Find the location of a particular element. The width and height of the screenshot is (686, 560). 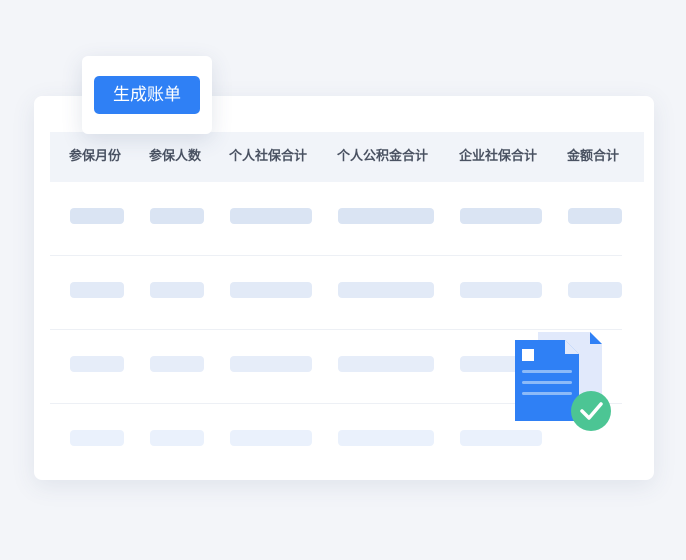

document-icon is located at coordinates (563, 381).